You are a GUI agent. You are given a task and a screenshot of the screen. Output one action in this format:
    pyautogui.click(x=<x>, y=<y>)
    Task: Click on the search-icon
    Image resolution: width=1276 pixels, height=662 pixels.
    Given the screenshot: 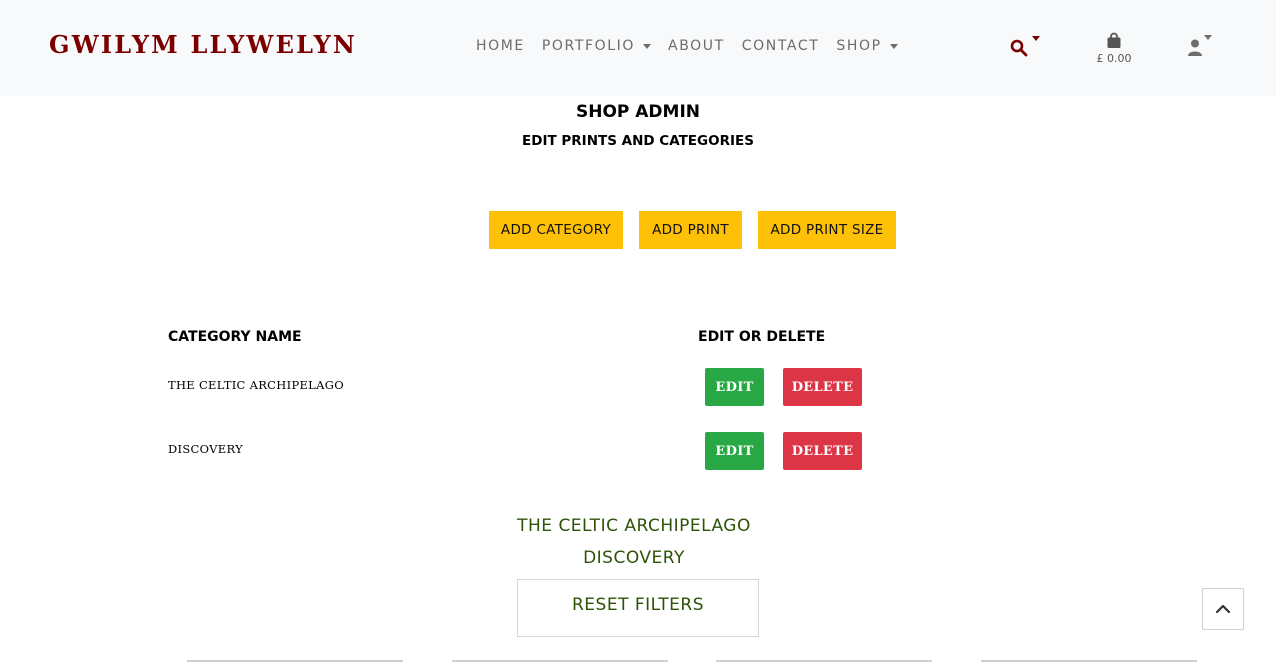 What is the action you would take?
    pyautogui.click(x=1019, y=48)
    